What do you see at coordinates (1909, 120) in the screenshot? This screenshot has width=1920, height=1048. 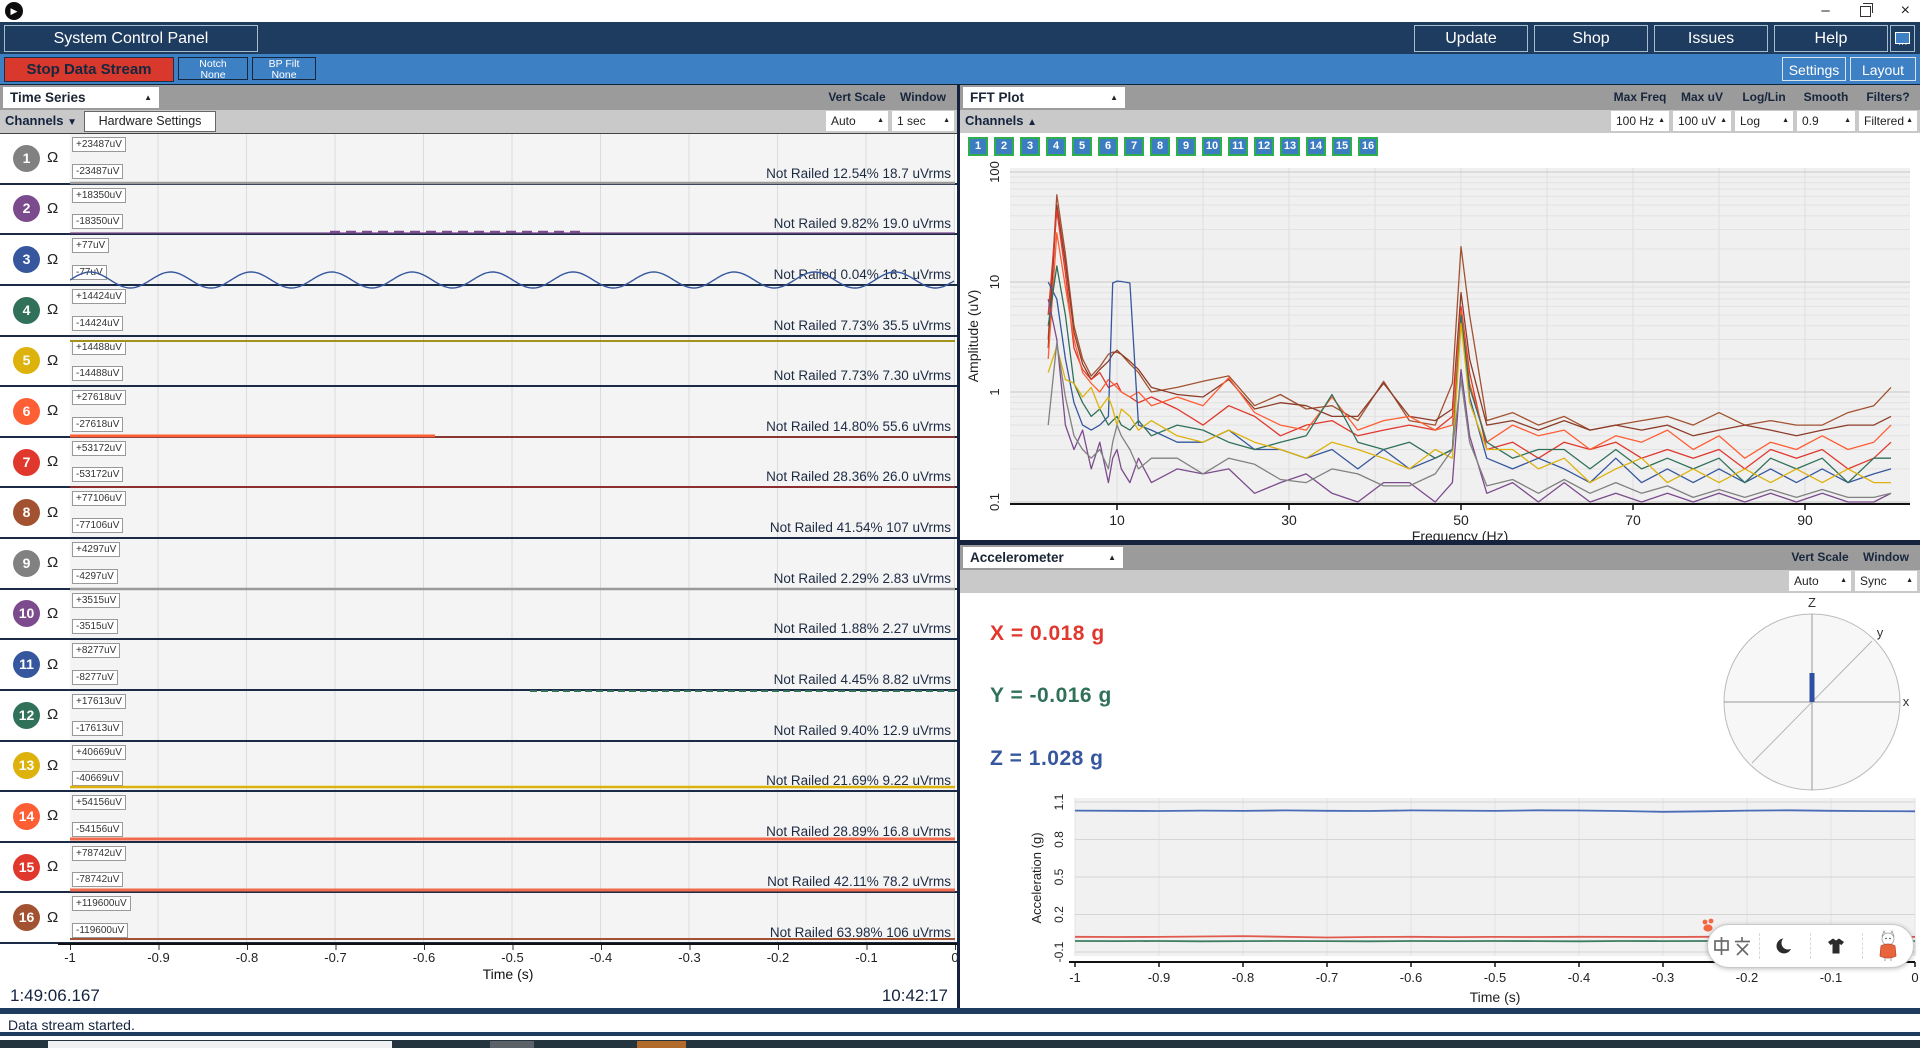 I see `dropdown-up-icon: ▲` at bounding box center [1909, 120].